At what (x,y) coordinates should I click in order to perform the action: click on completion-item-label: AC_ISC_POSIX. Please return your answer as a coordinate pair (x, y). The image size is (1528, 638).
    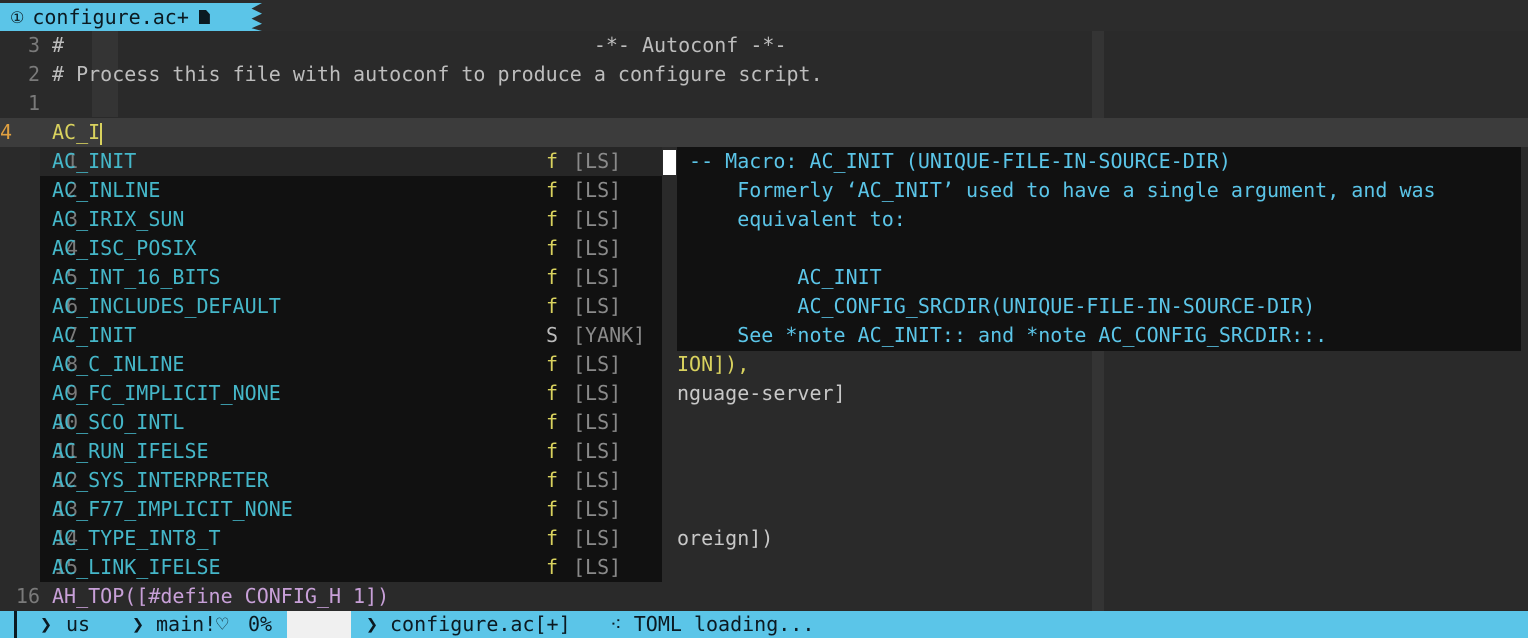
    Looking at the image, I should click on (124, 248).